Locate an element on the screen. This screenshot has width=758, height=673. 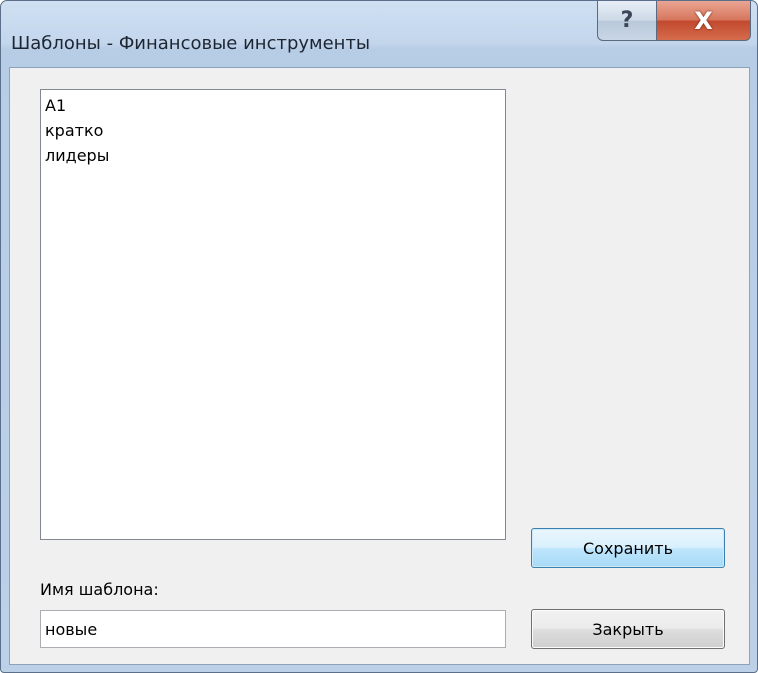
template-name-label: Имя шаблона: is located at coordinates (99, 589).